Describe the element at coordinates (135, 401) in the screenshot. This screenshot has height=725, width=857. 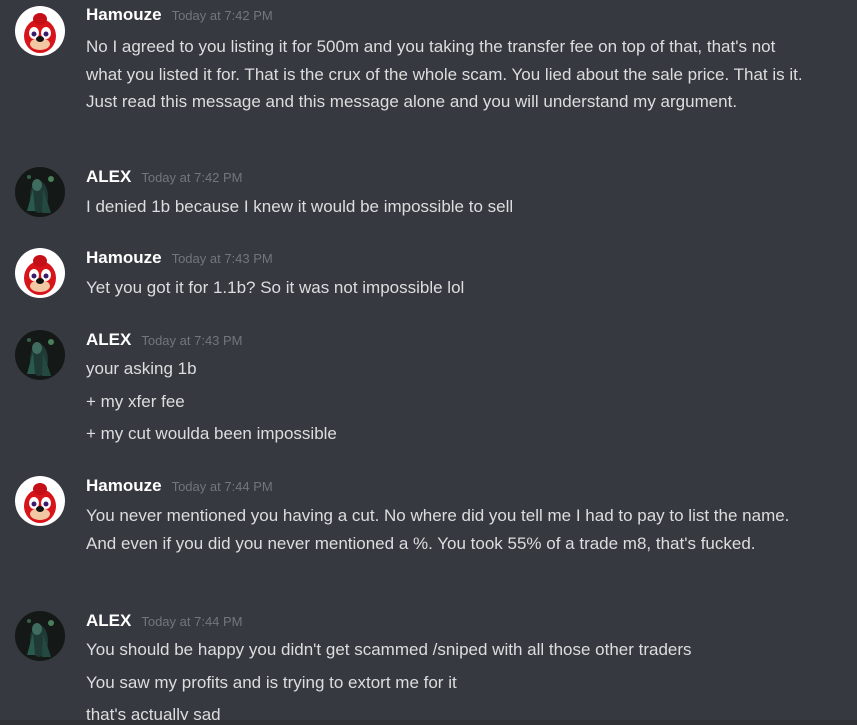
I see `message-text: + my xfer fee` at that location.